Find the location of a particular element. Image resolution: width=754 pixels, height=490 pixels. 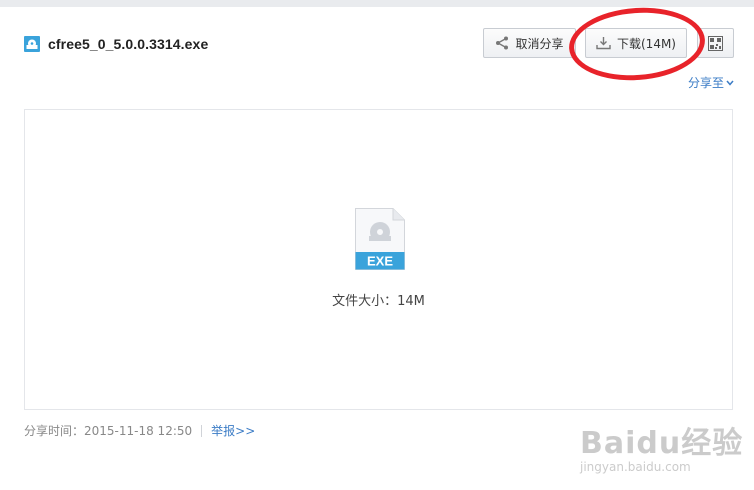

download-icon is located at coordinates (603, 43).